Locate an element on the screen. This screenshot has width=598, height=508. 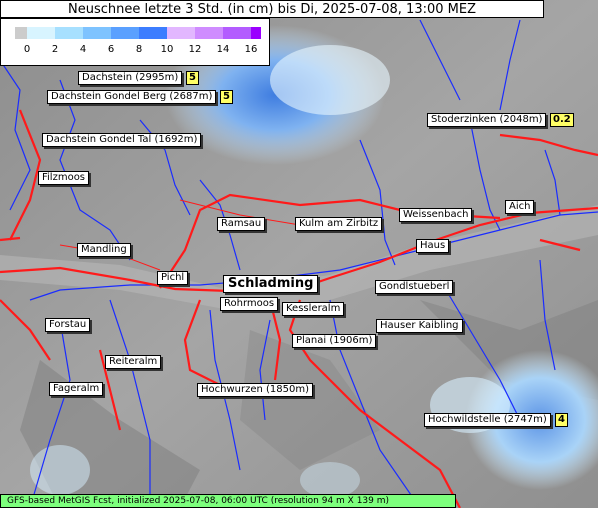
place-label: Kulm am Zirbitz is located at coordinates (339, 224).